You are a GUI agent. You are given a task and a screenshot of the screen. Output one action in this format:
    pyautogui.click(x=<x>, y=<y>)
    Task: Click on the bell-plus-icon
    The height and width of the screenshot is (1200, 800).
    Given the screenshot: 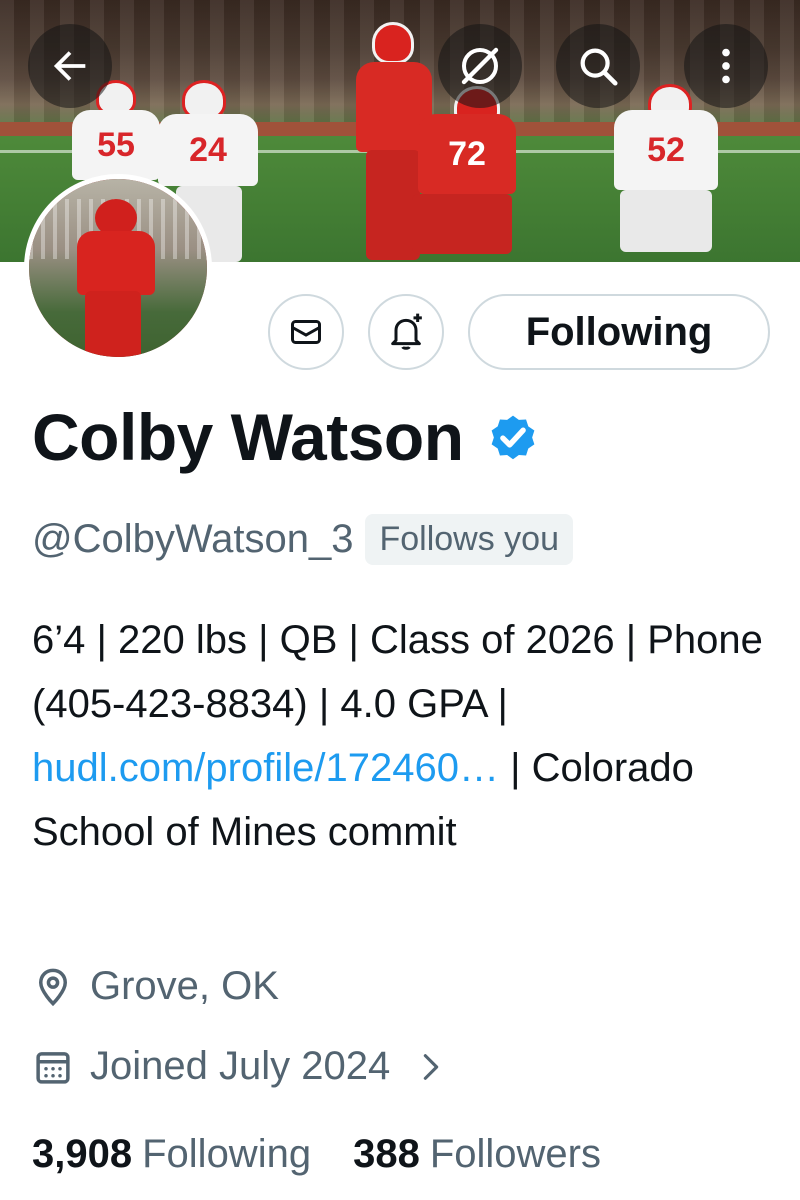 What is the action you would take?
    pyautogui.click(x=406, y=331)
    